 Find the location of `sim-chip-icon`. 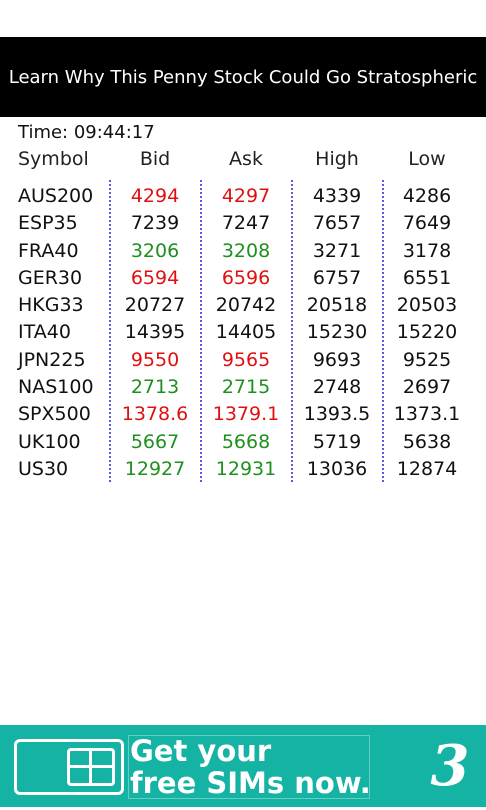

sim-chip-icon is located at coordinates (91, 767).